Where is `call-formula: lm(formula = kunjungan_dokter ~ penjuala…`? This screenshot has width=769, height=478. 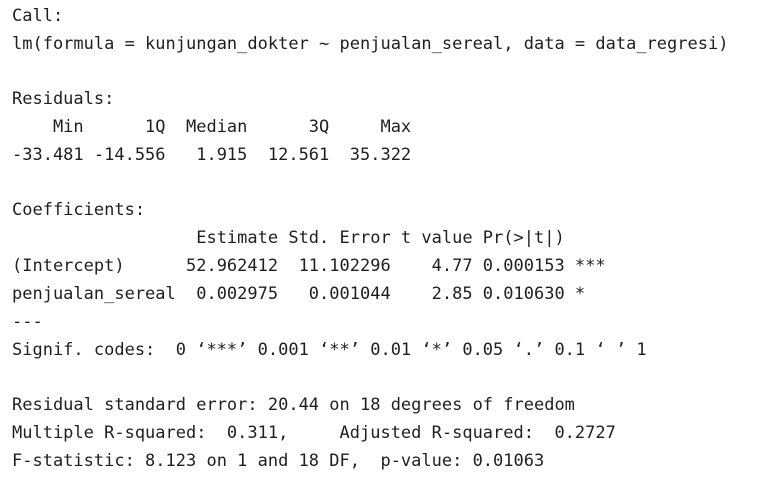 call-formula: lm(formula = kunjungan_dokter ~ penjuala… is located at coordinates (370, 44).